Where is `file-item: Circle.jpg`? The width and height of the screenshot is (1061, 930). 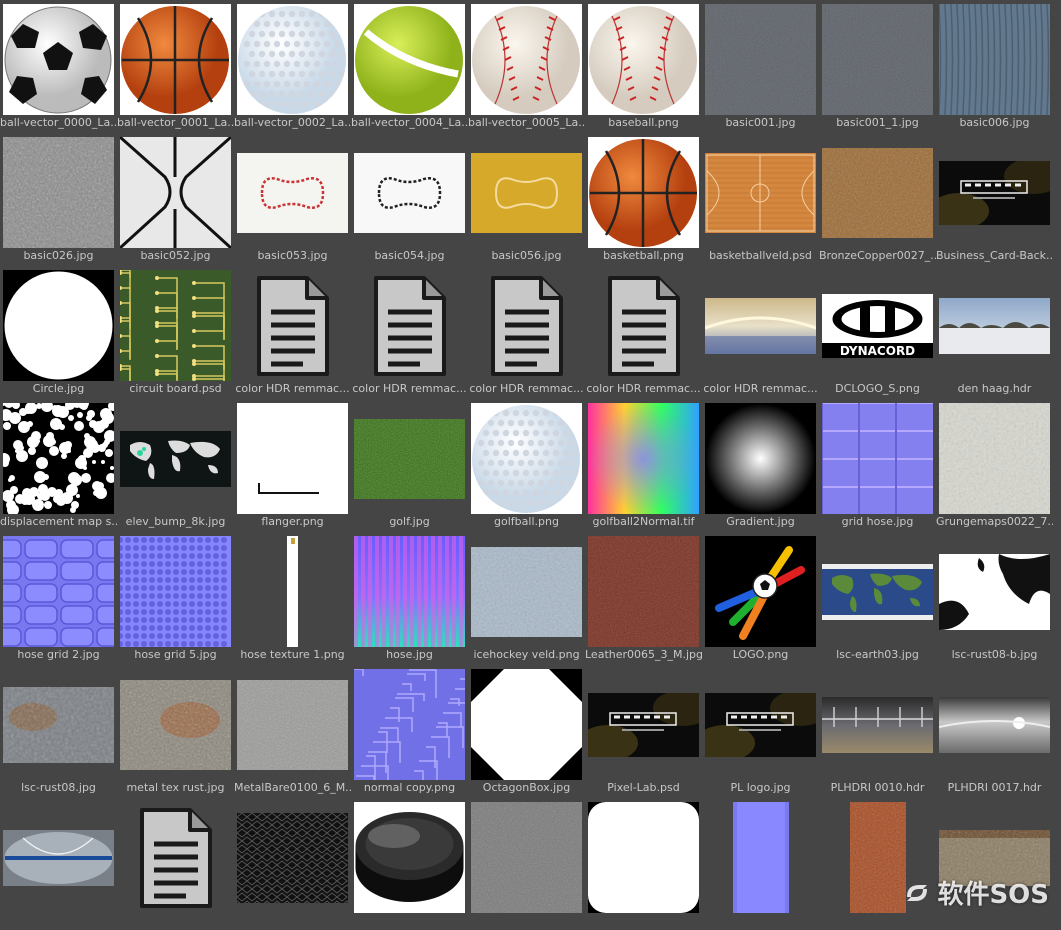 file-item: Circle.jpg is located at coordinates (58, 334).